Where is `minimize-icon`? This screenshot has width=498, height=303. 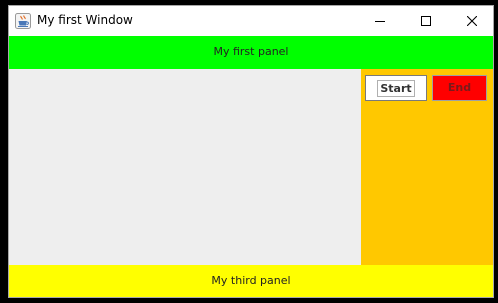
minimize-icon is located at coordinates (380, 21).